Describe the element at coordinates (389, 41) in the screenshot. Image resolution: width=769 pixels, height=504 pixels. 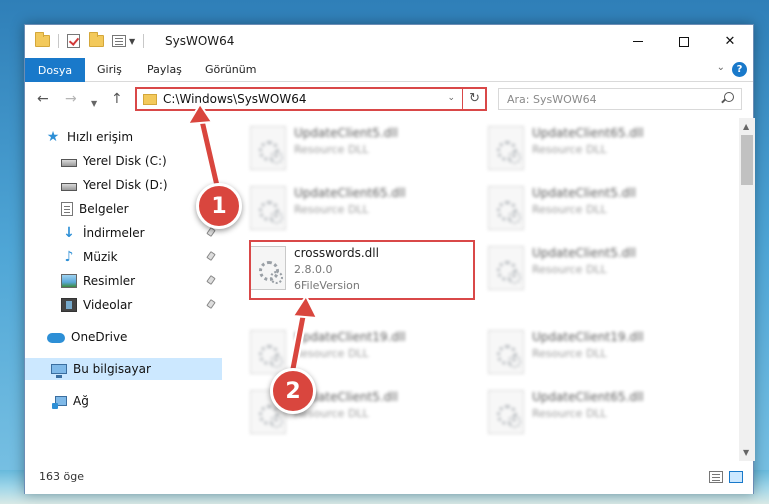
I see `title-bar: ▼ SysWOW64 ✕` at that location.